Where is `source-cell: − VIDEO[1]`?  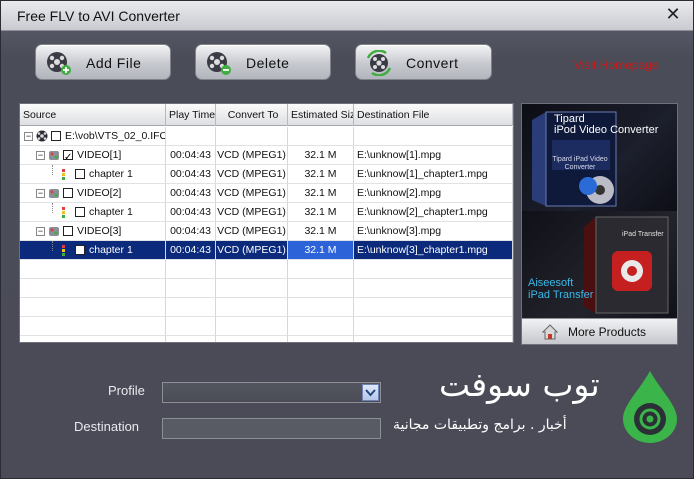 source-cell: − VIDEO[1] is located at coordinates (93, 155).